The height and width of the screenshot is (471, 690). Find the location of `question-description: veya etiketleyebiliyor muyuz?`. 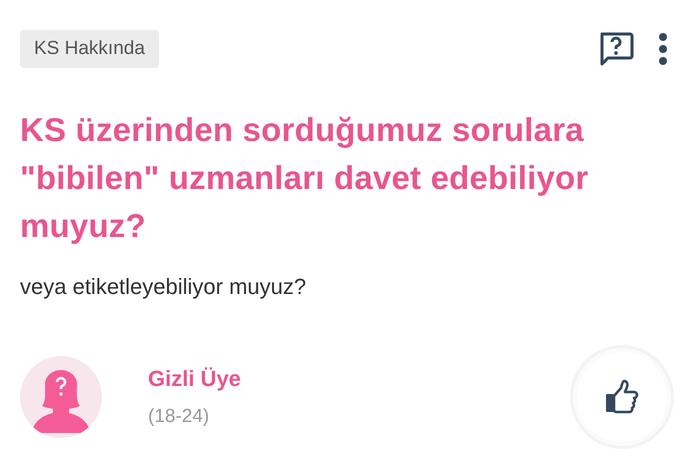

question-description: veya etiketleyebiliyor muyuz? is located at coordinates (164, 287).